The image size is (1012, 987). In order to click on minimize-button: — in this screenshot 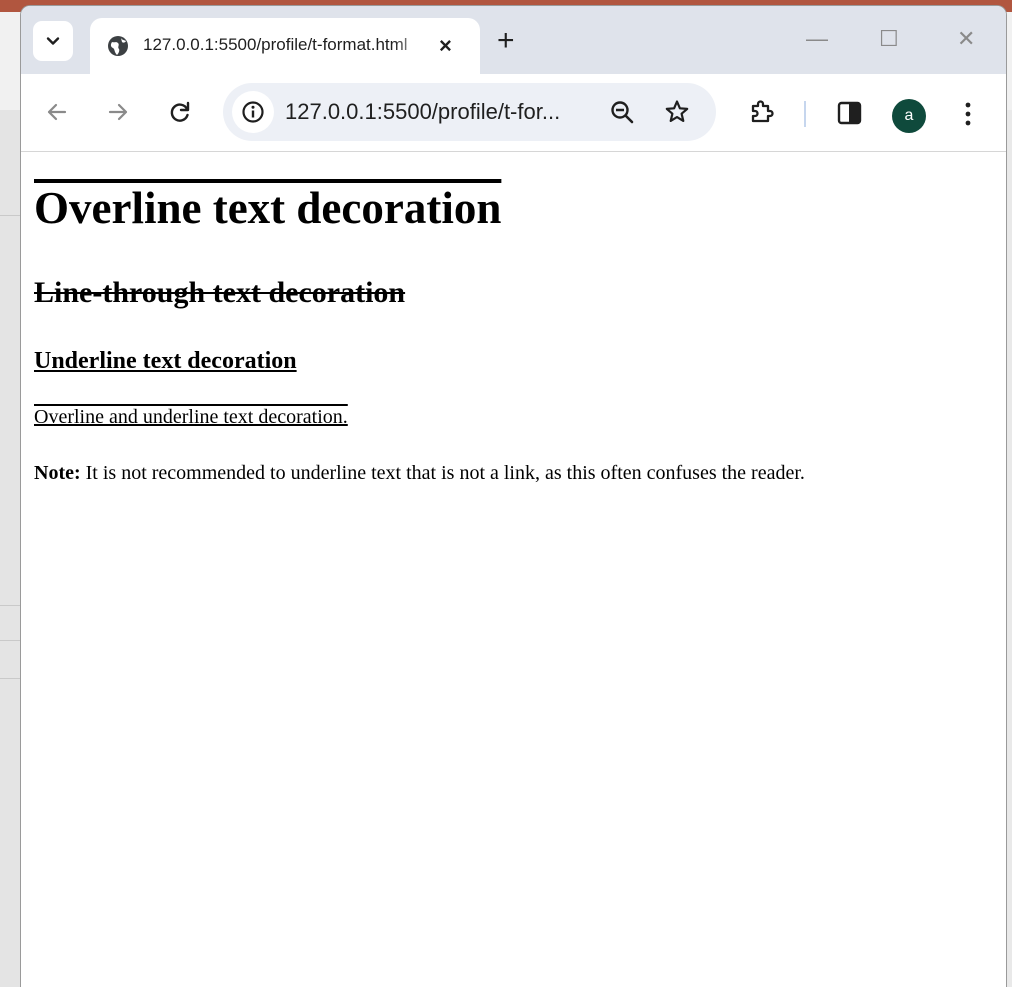, I will do `click(817, 39)`.